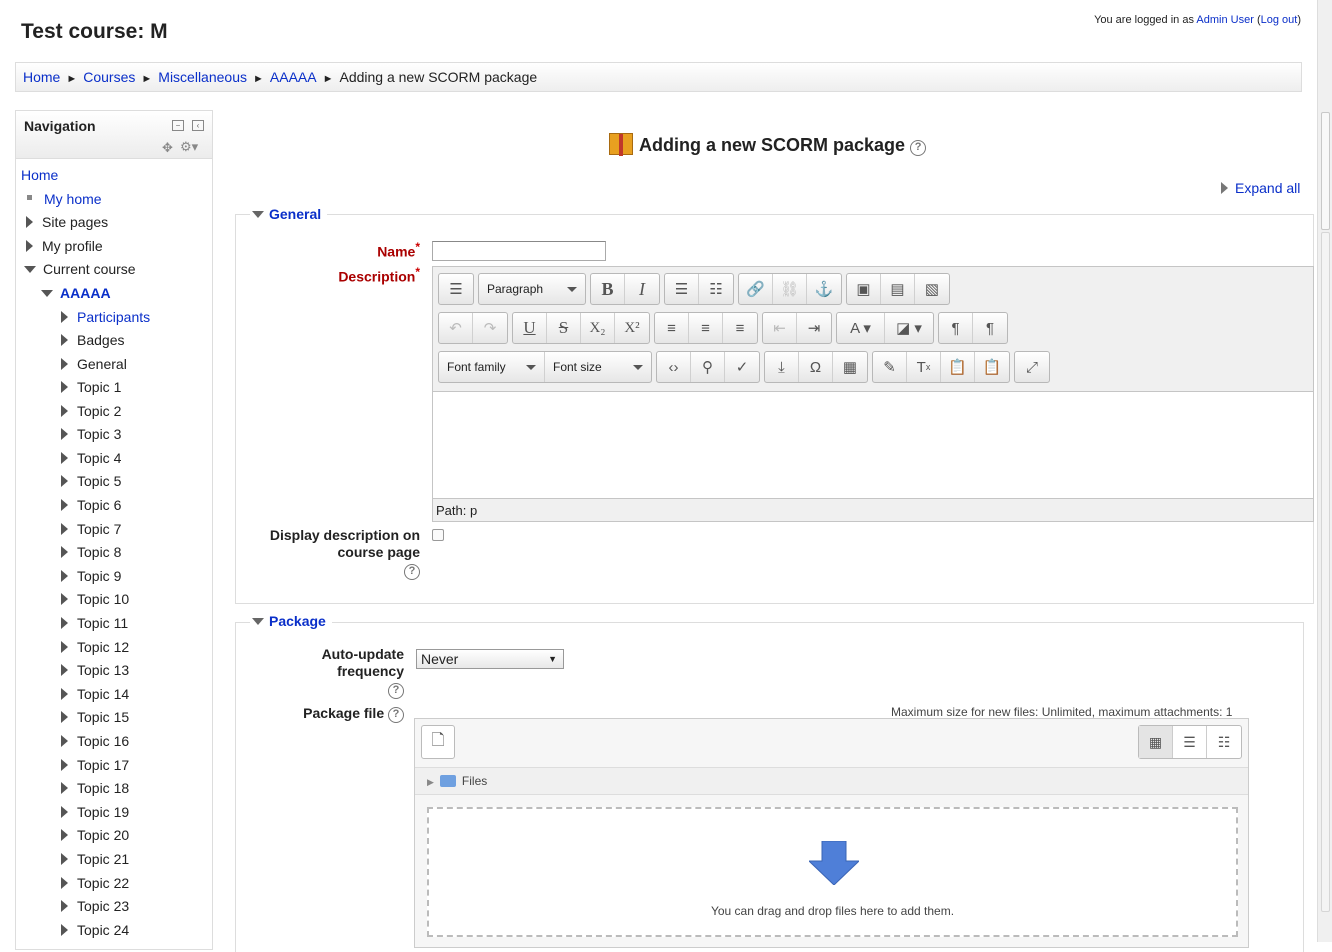 This screenshot has width=1332, height=952. I want to click on nav-topic: Topic 16, so click(95, 741).